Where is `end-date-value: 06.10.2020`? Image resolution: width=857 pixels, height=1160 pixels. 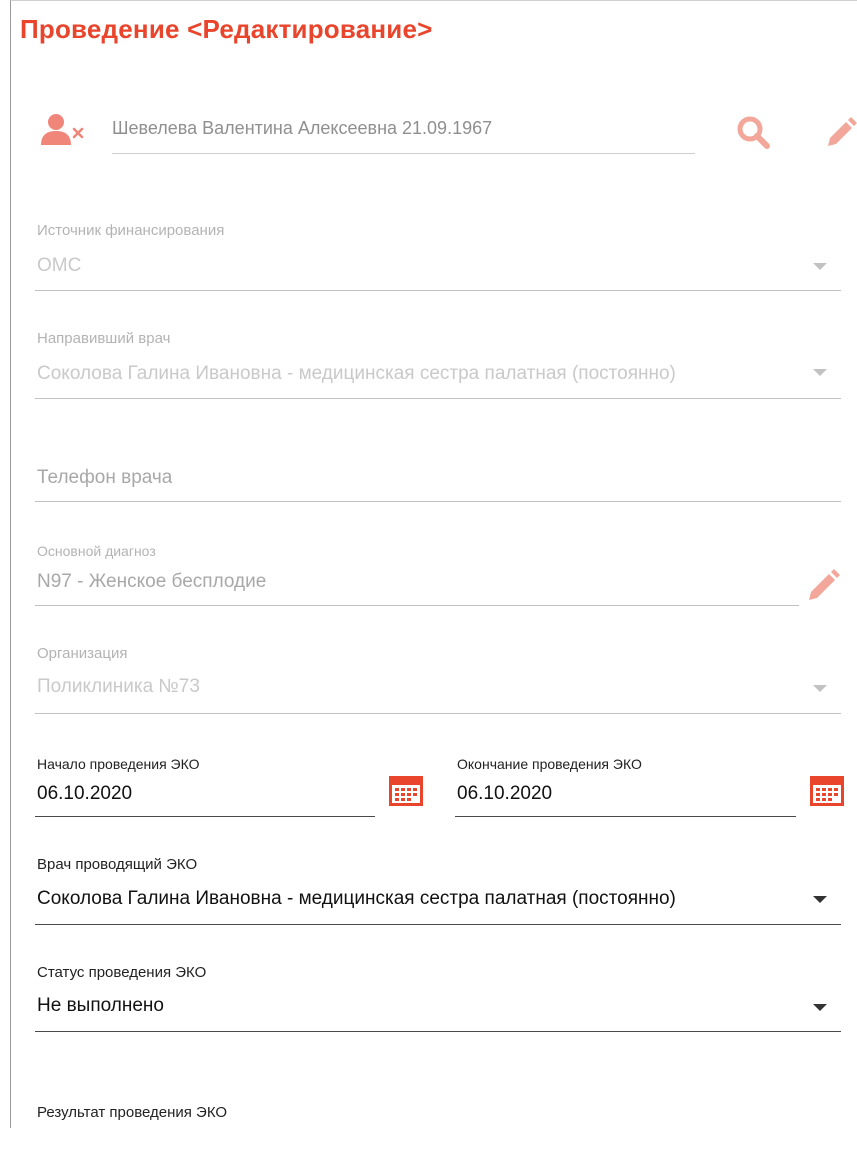
end-date-value: 06.10.2020 is located at coordinates (505, 793).